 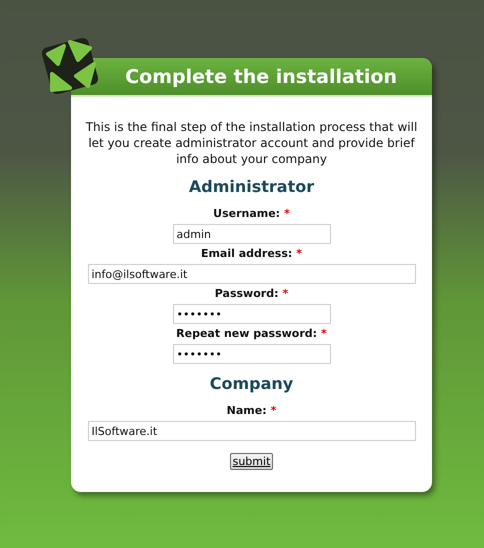 I want to click on field-label: Email address:, so click(x=246, y=253).